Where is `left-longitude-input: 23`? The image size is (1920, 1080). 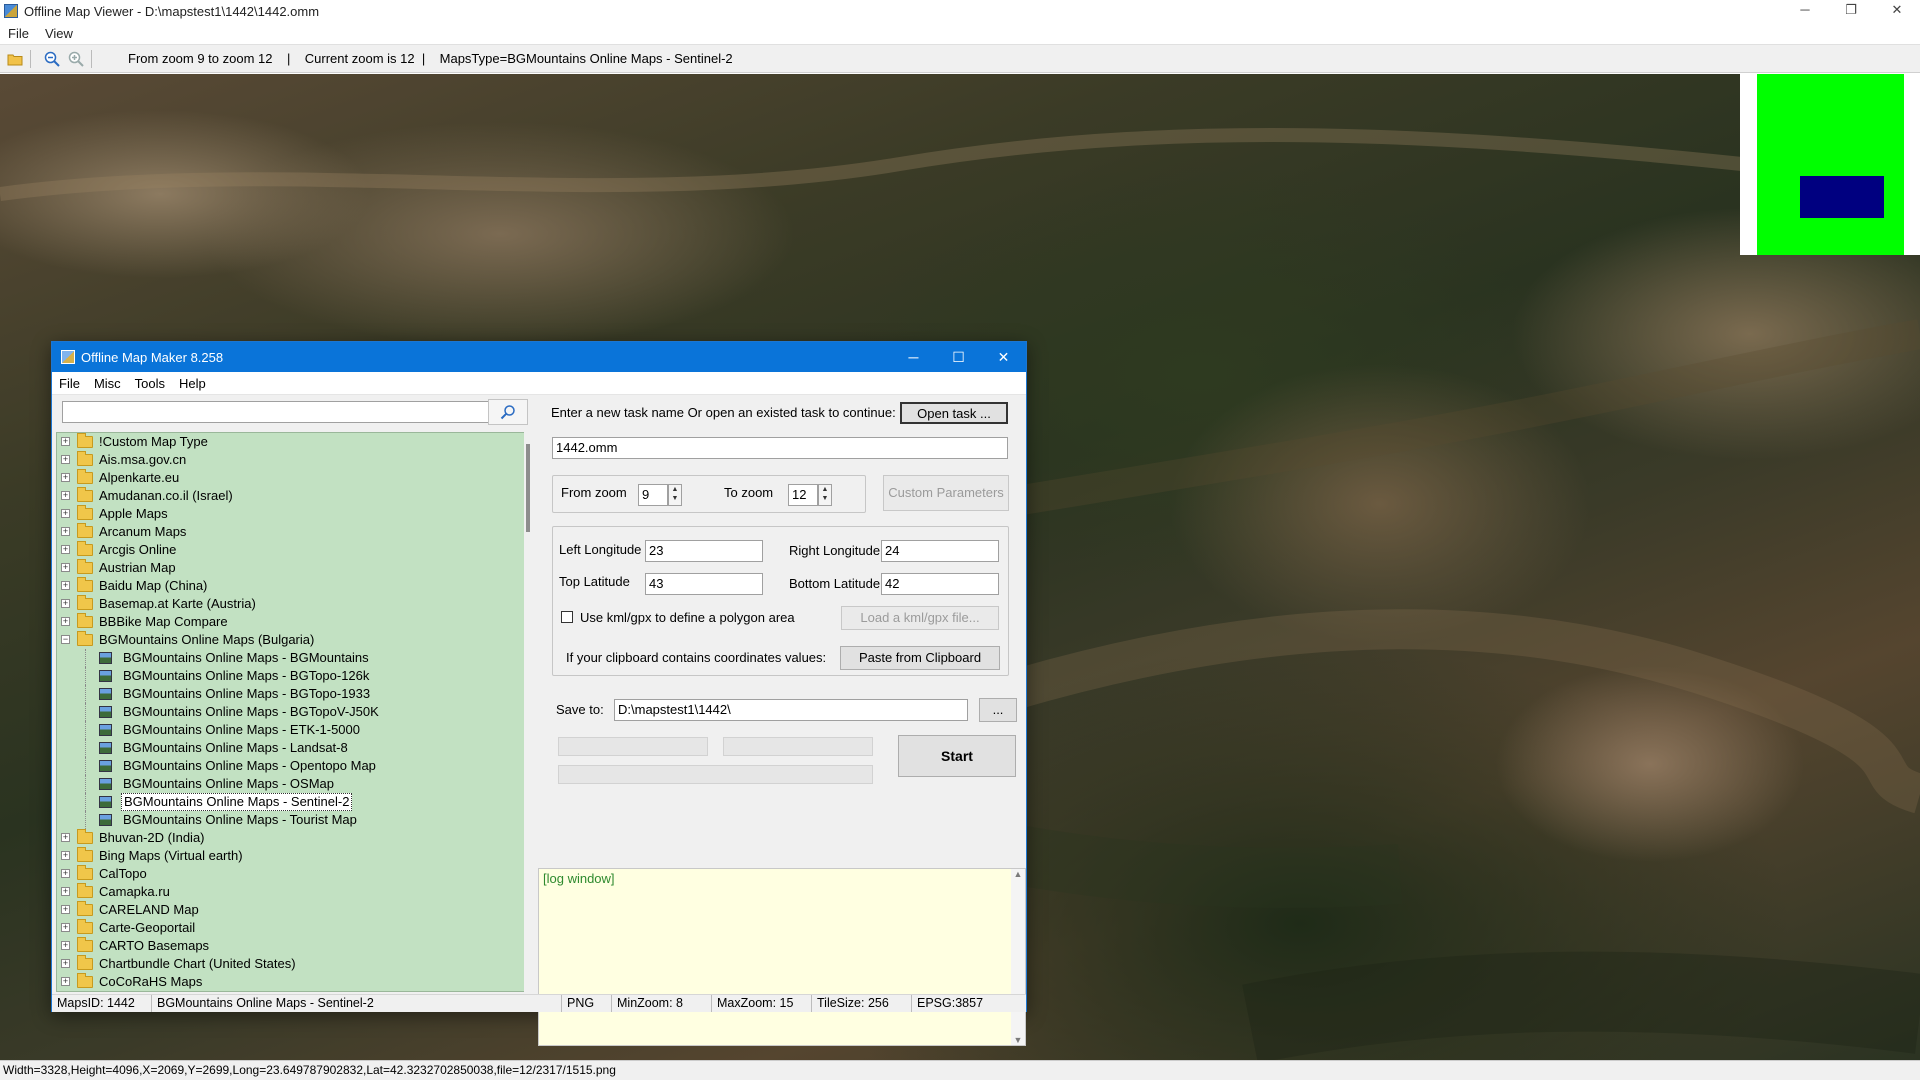 left-longitude-input: 23 is located at coordinates (704, 551).